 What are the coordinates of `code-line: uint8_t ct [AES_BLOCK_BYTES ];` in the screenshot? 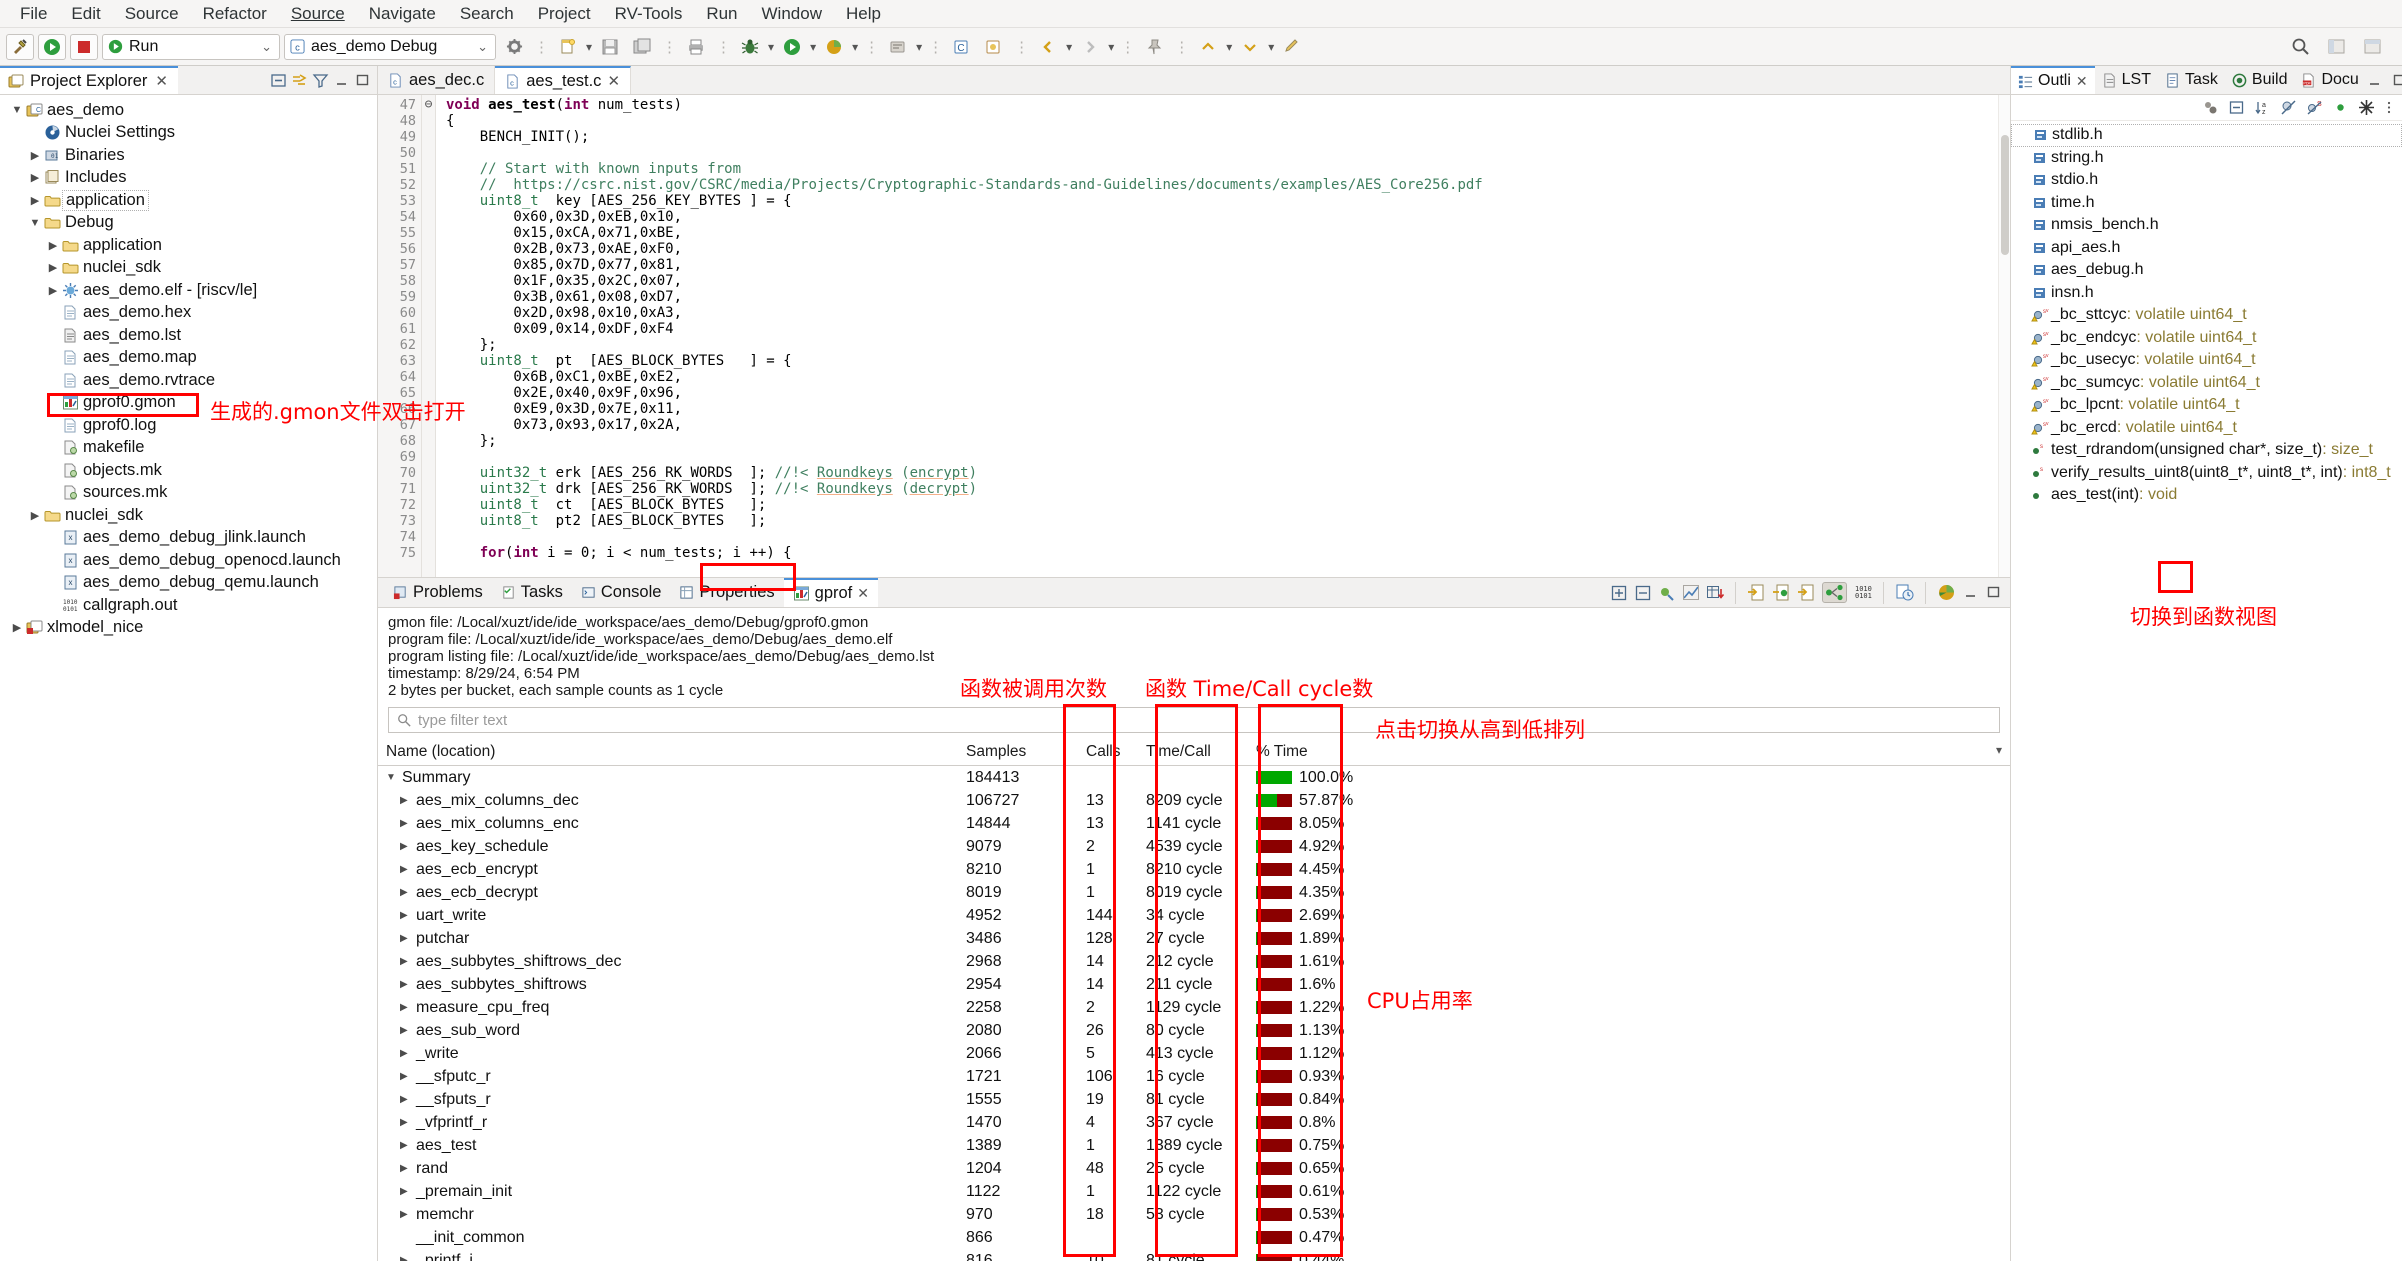 It's located at (1222, 505).